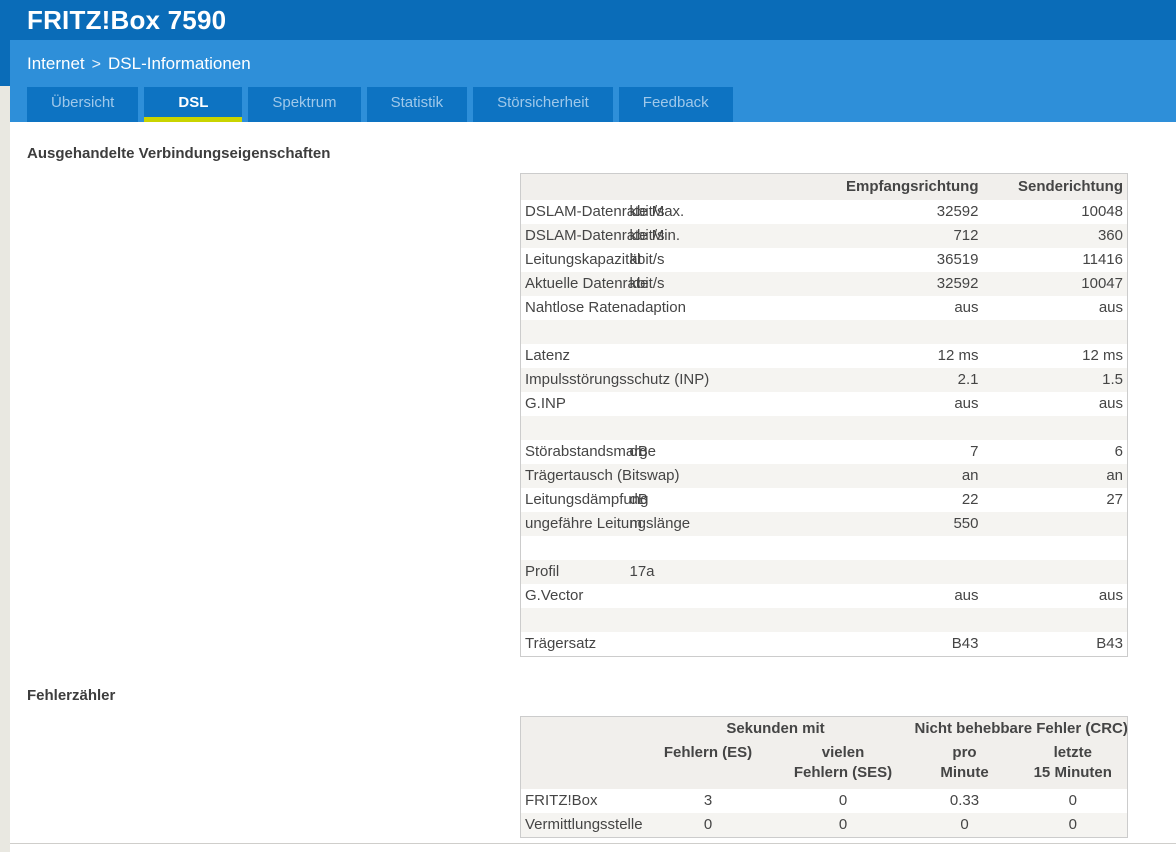  Describe the element at coordinates (910, 572) in the screenshot. I see `downstream-value-cell` at that location.